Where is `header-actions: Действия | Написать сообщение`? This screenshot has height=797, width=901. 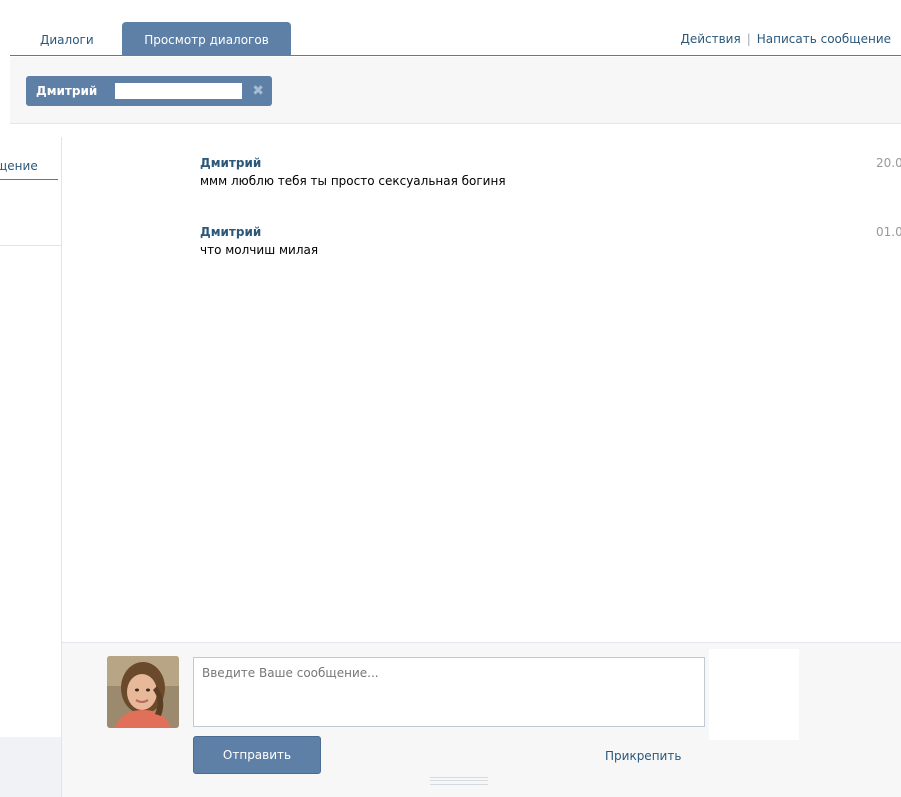
header-actions: Действия | Написать сообщение is located at coordinates (785, 39).